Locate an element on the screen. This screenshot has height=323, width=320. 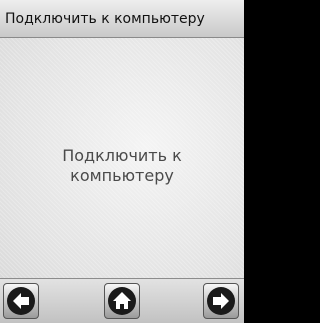
title-bar: Подключить к компьютеру is located at coordinates (122, 19).